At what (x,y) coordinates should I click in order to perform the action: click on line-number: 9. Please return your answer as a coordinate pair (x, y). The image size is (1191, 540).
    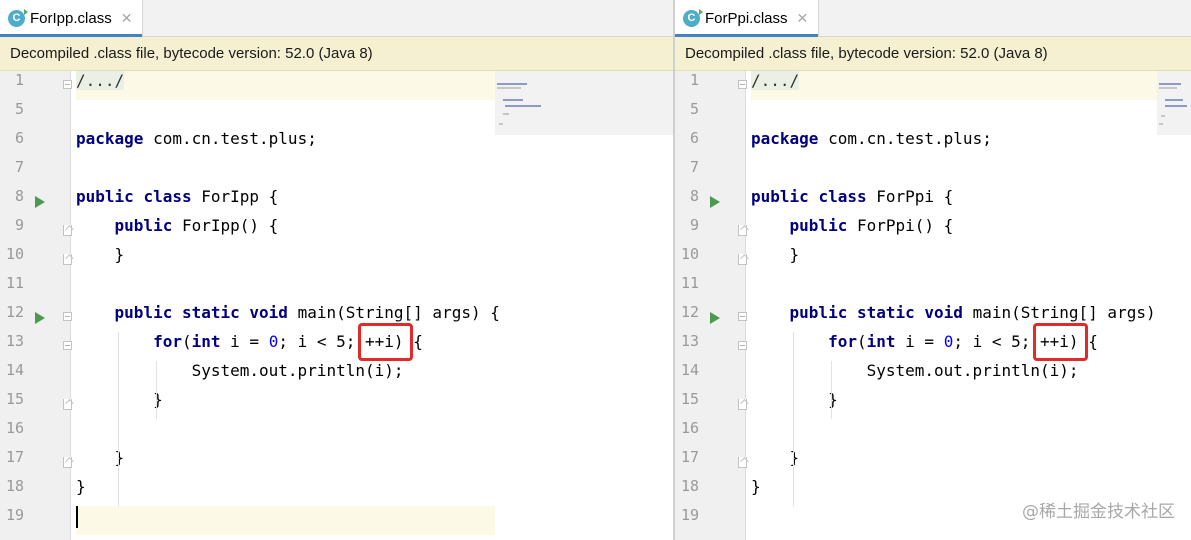
    Looking at the image, I should click on (19, 225).